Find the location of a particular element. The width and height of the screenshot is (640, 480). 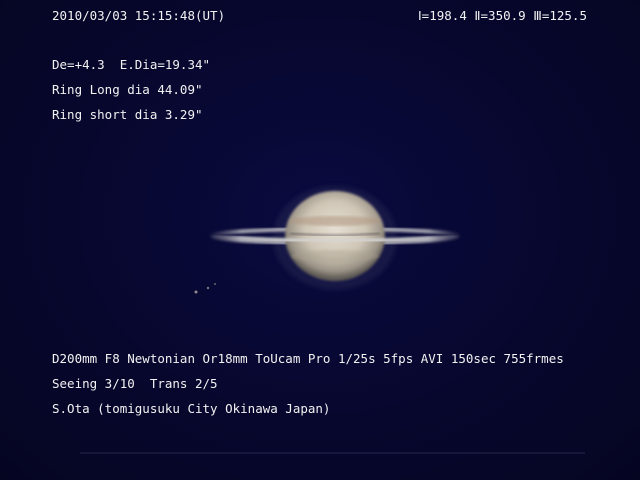

declination-diameter: De=+4.3 E.Dia=19.34" is located at coordinates (131, 64).